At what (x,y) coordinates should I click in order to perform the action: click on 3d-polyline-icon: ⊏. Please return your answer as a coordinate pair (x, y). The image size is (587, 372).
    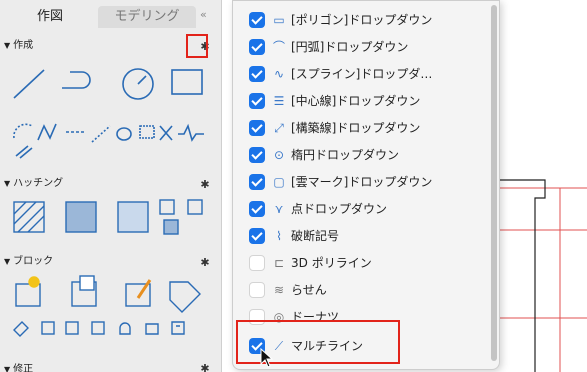
    Looking at the image, I should click on (279, 263).